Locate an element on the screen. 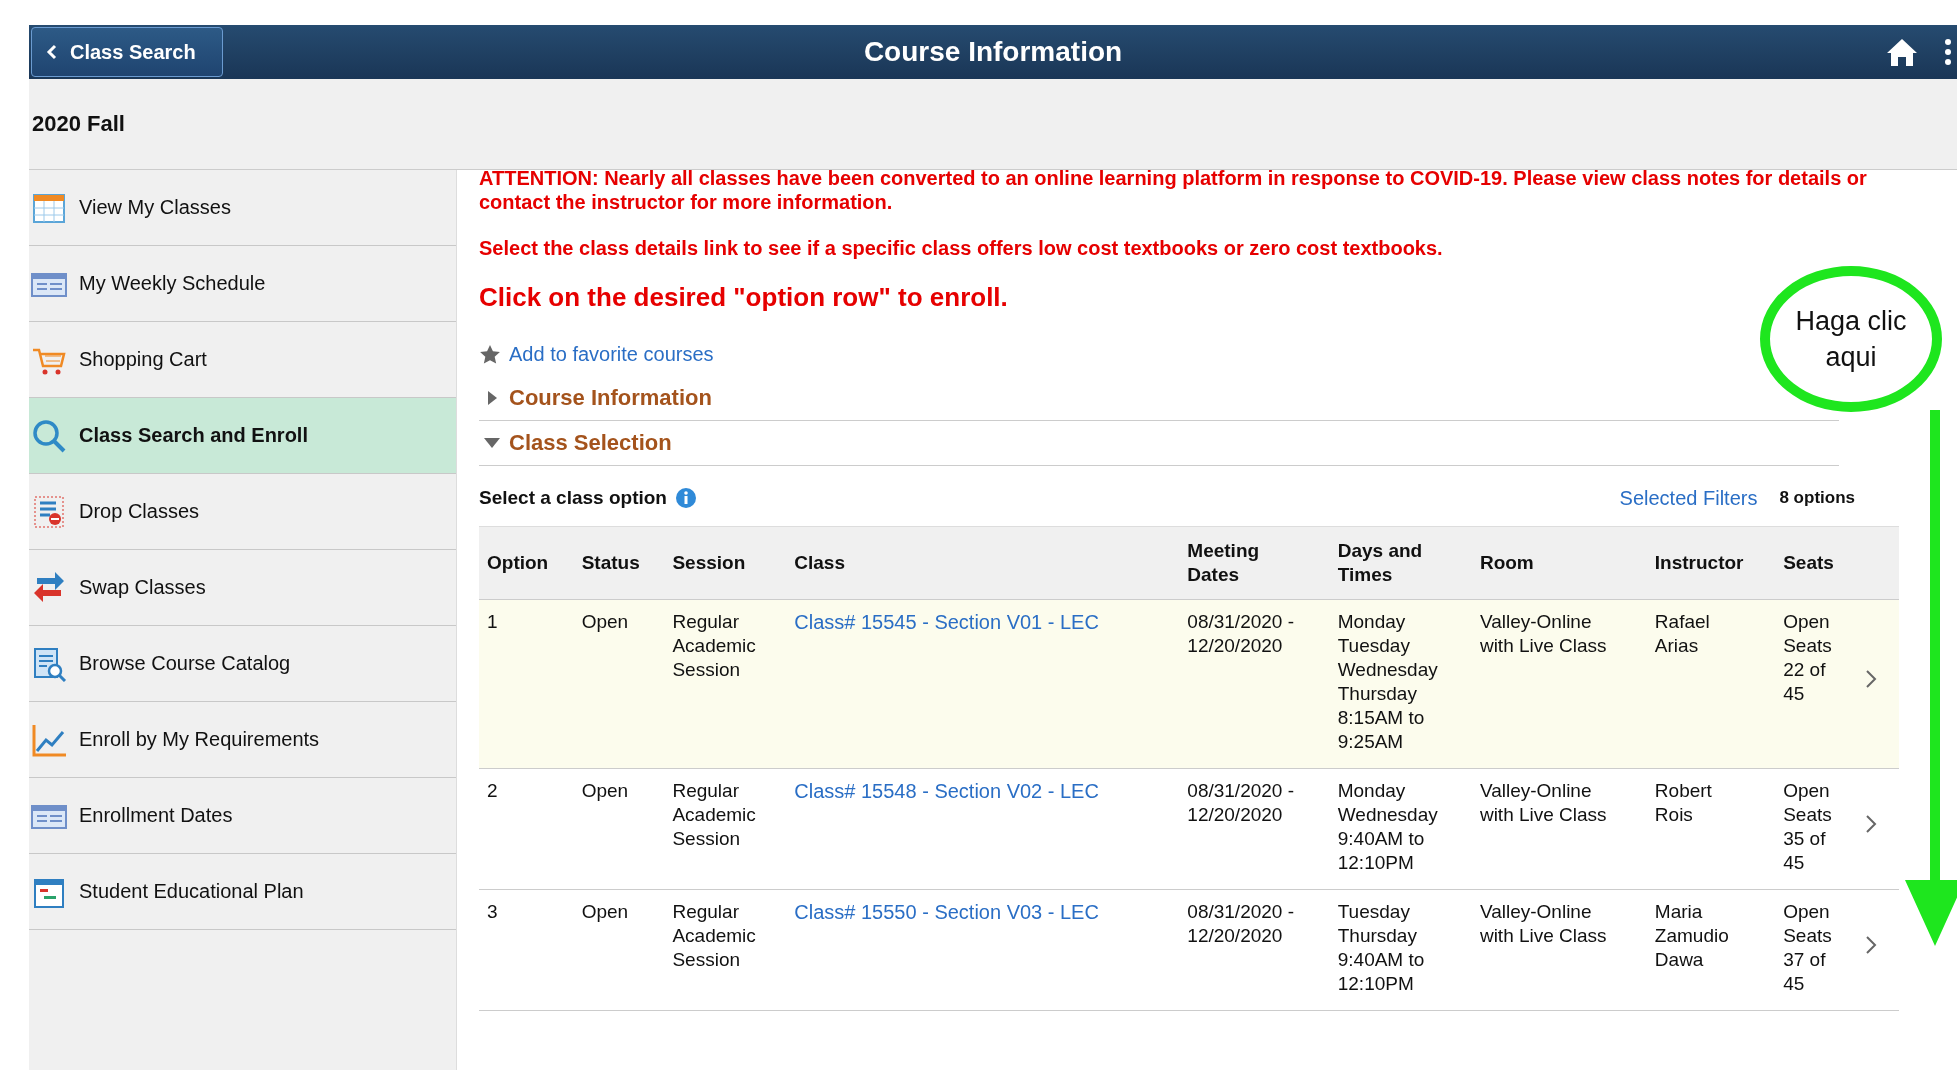 The width and height of the screenshot is (1957, 1073). term-label: 2020 Fall is located at coordinates (78, 124).